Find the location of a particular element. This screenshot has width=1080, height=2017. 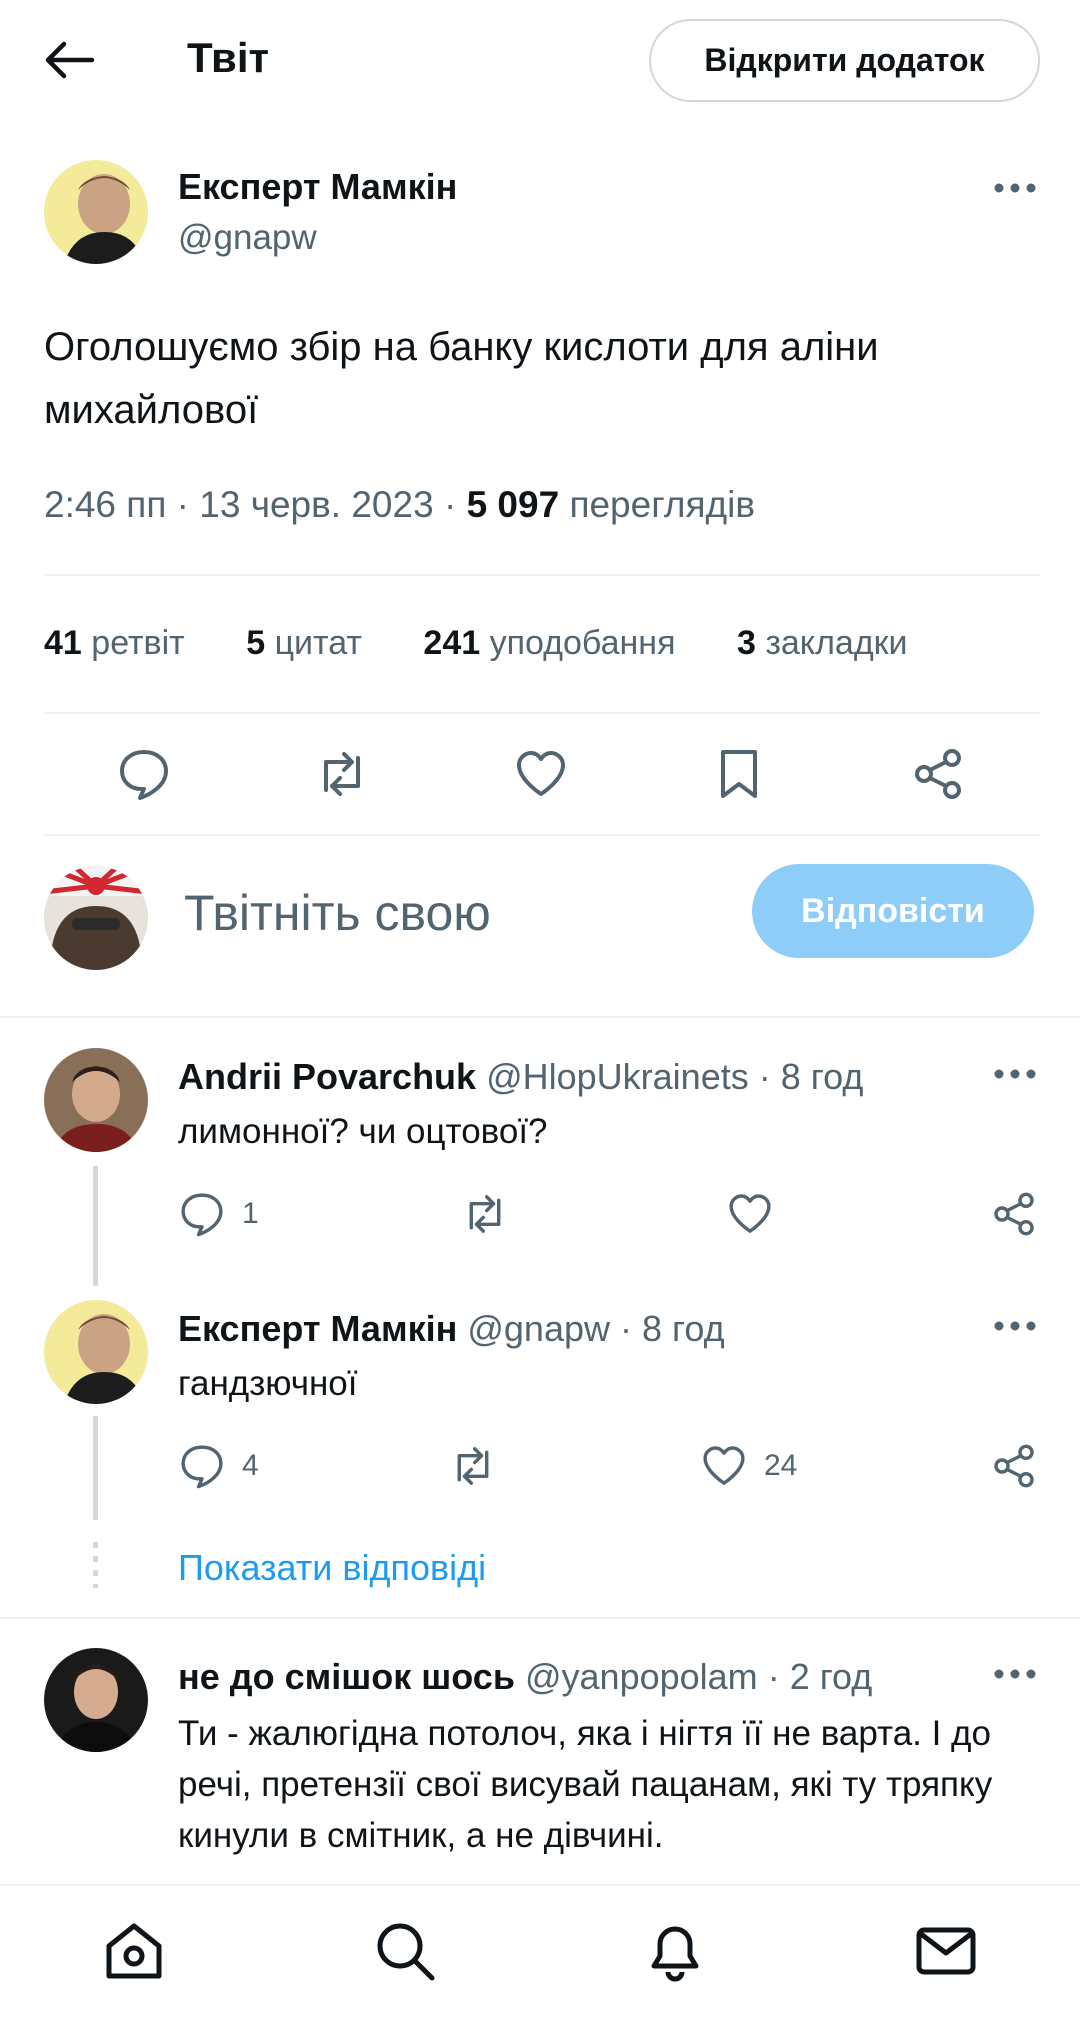

top-bar: Твіт Відкрити додаток is located at coordinates (540, 60).